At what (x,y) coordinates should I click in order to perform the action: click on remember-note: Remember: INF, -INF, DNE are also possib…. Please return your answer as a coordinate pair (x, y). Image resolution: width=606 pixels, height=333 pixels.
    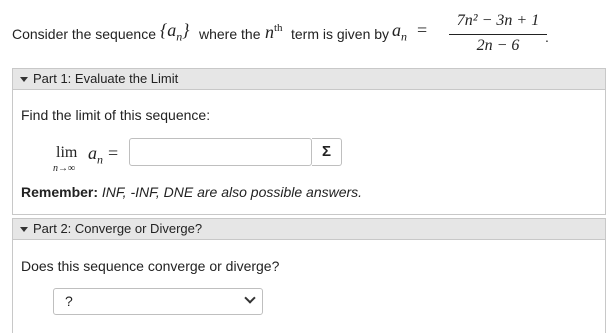
    Looking at the image, I should click on (191, 192).